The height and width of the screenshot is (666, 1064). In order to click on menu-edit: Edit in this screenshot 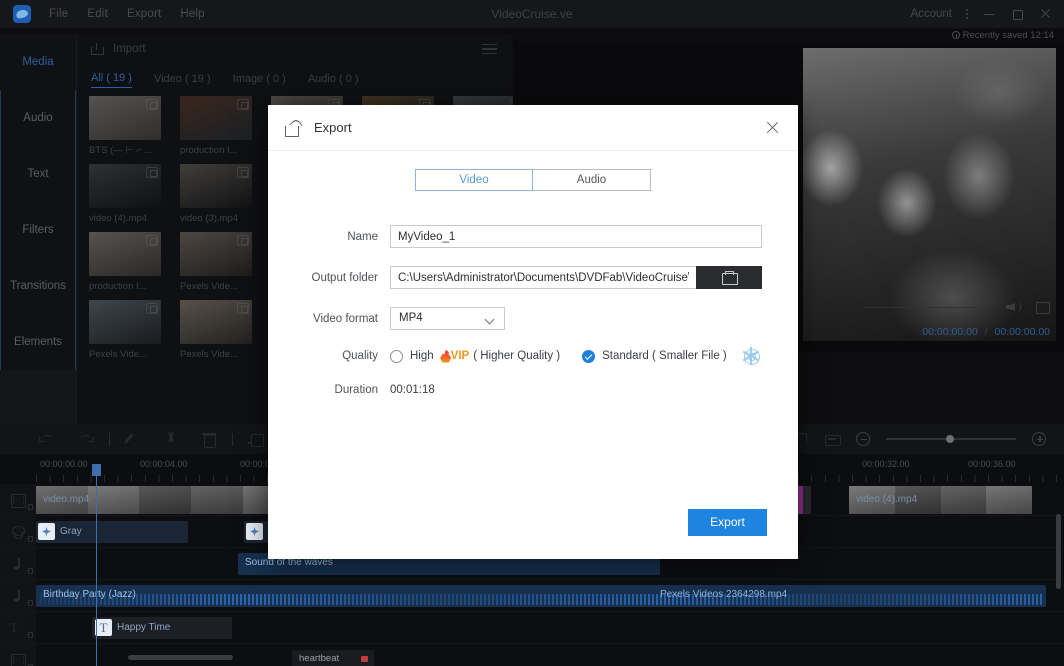, I will do `click(97, 14)`.